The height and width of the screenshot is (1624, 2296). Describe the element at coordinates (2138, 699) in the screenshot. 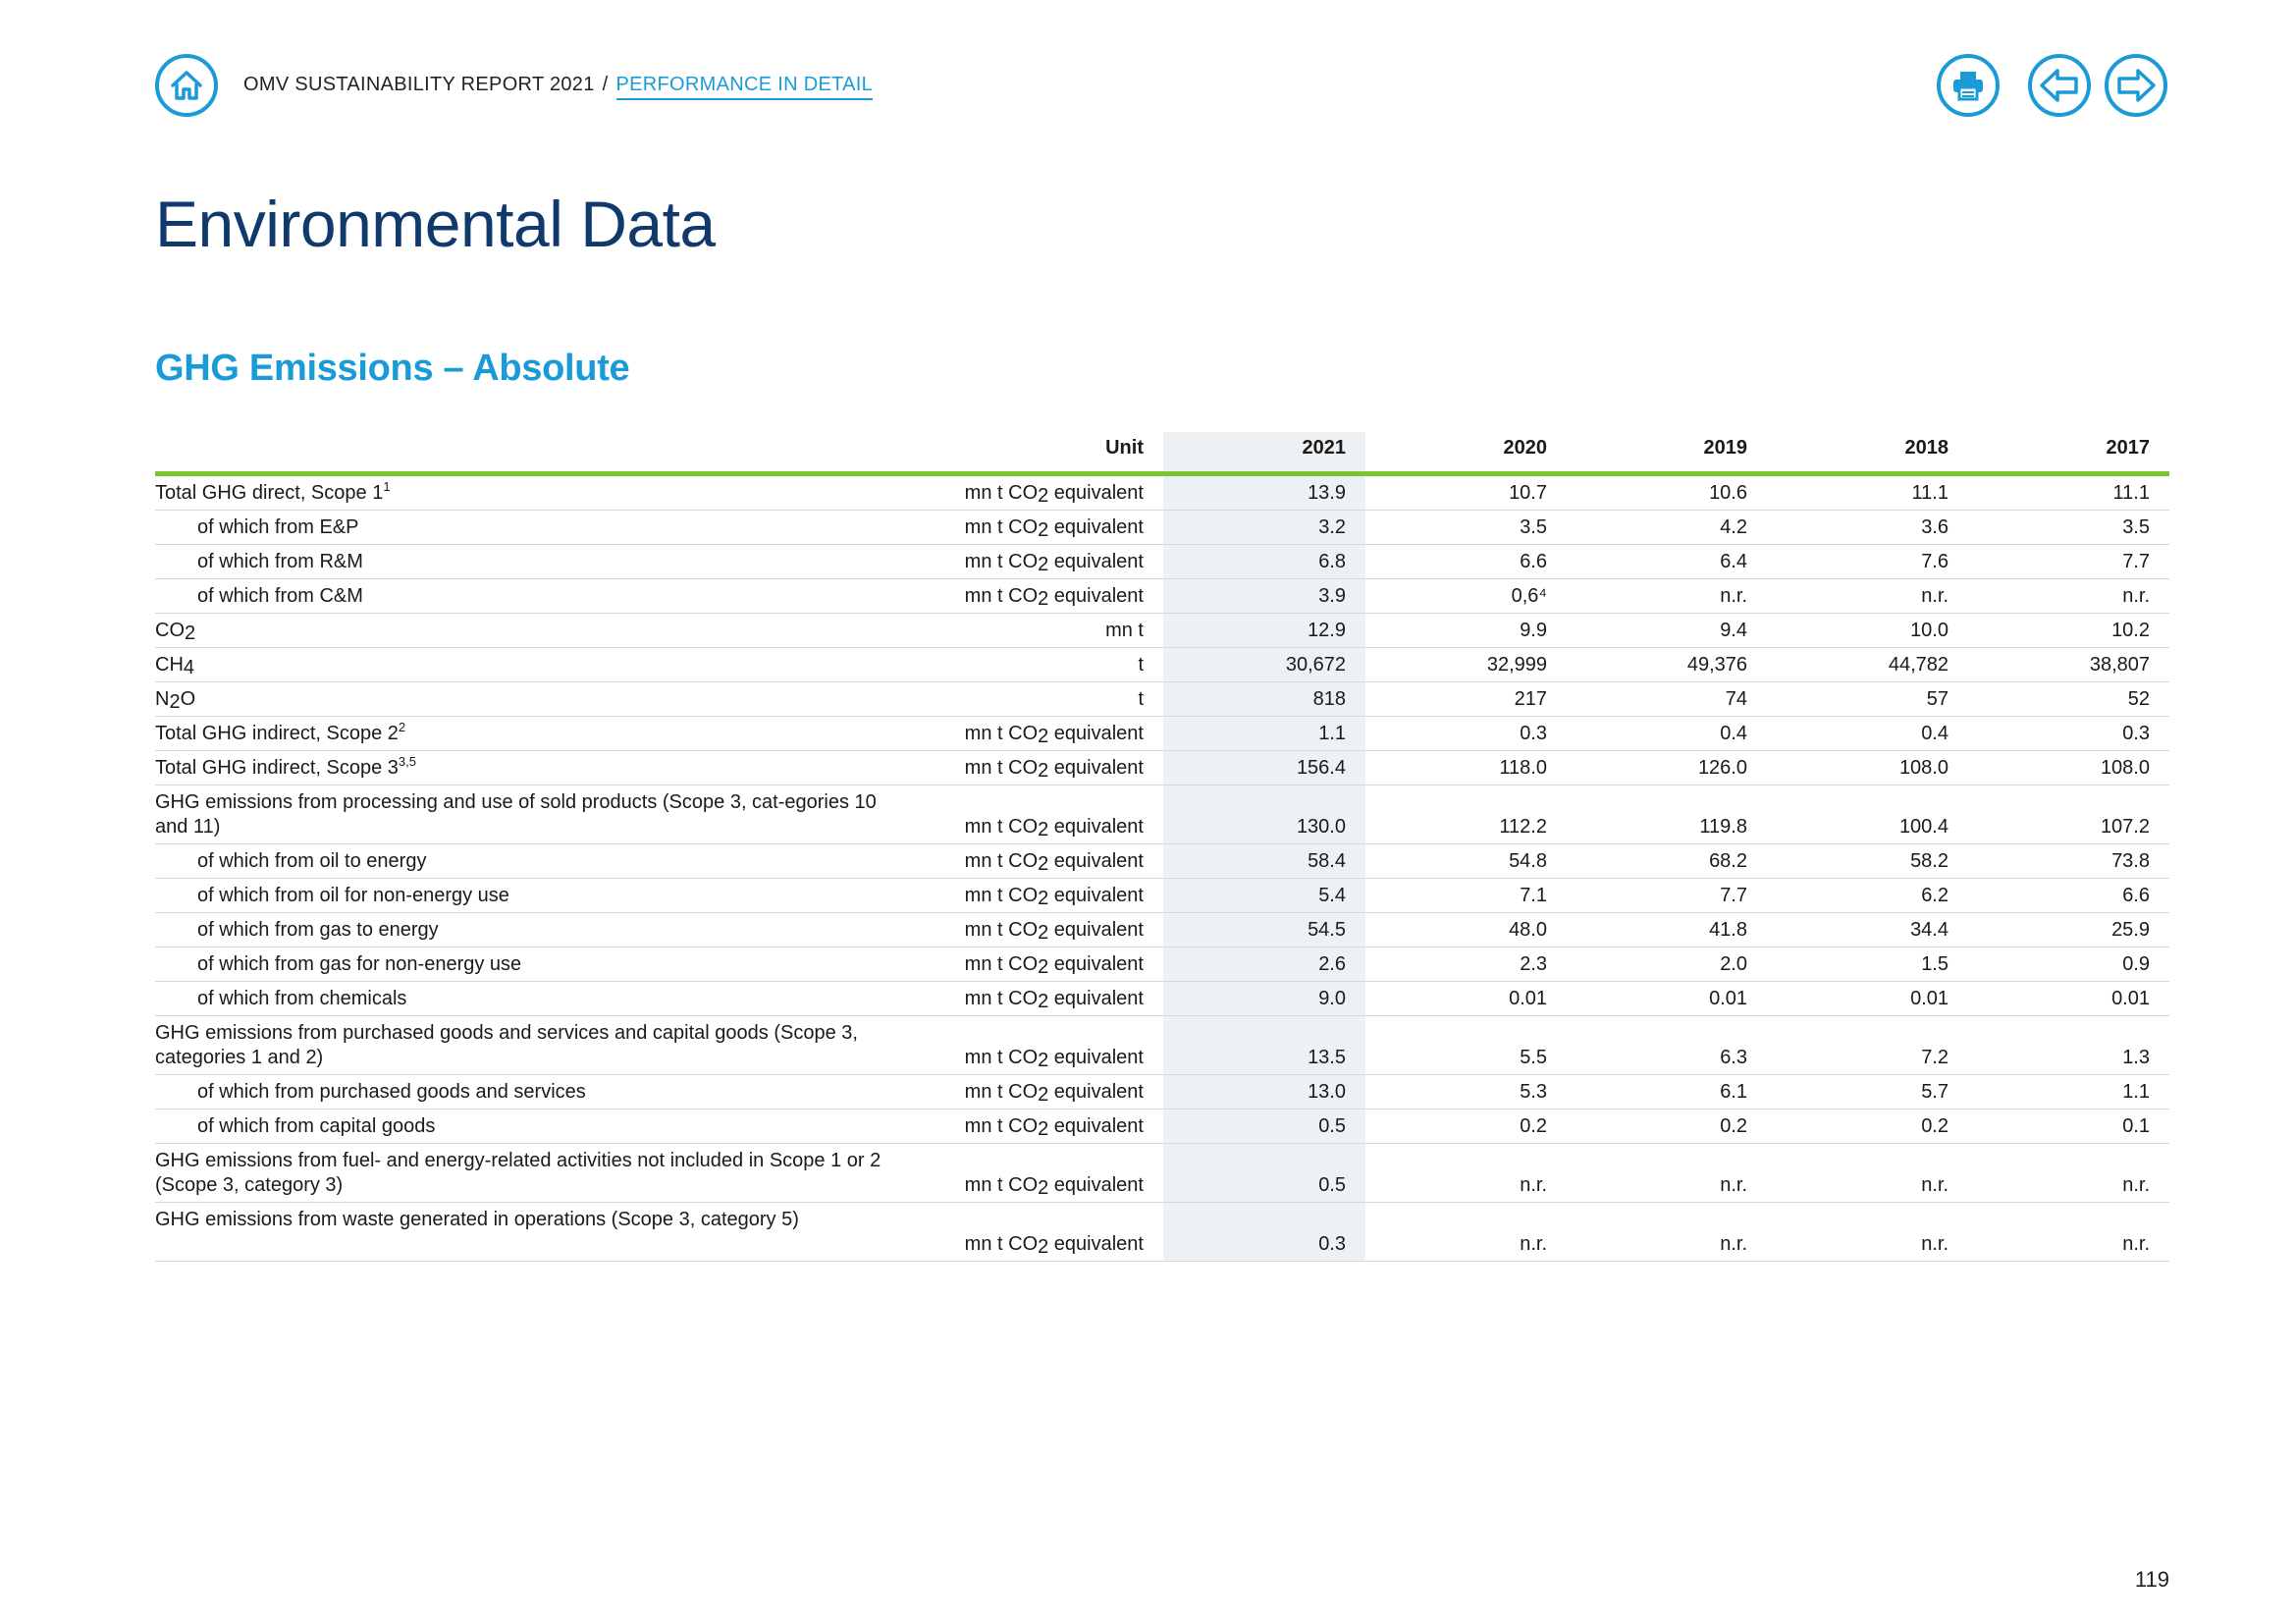

I see `row-value: 52` at that location.